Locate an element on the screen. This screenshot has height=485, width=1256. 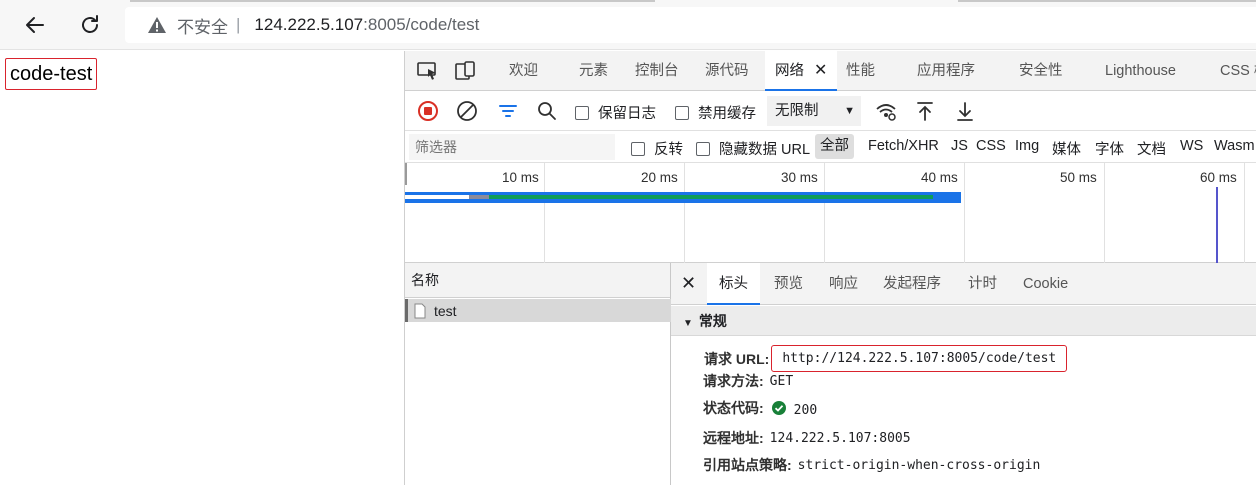
throttling-select: 无限制 ▼ is located at coordinates (814, 111).